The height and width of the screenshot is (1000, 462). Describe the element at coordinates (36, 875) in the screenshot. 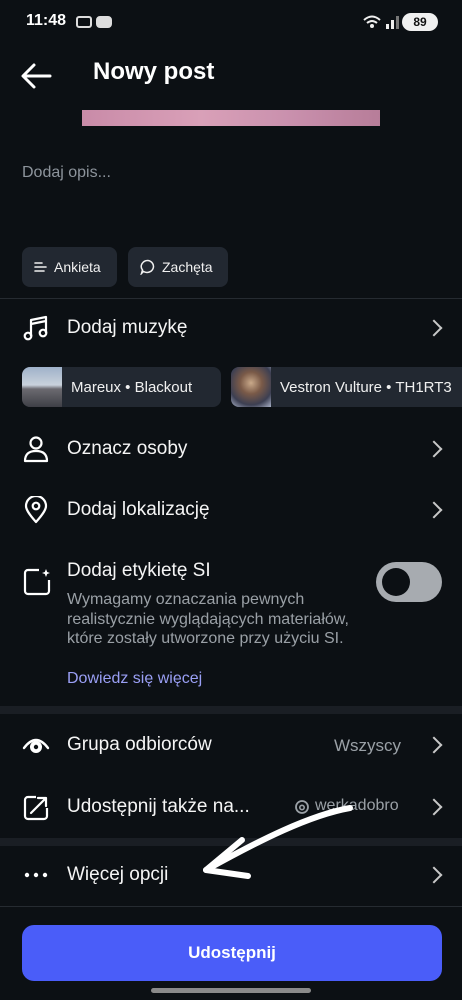

I see `more-dots-icon` at that location.